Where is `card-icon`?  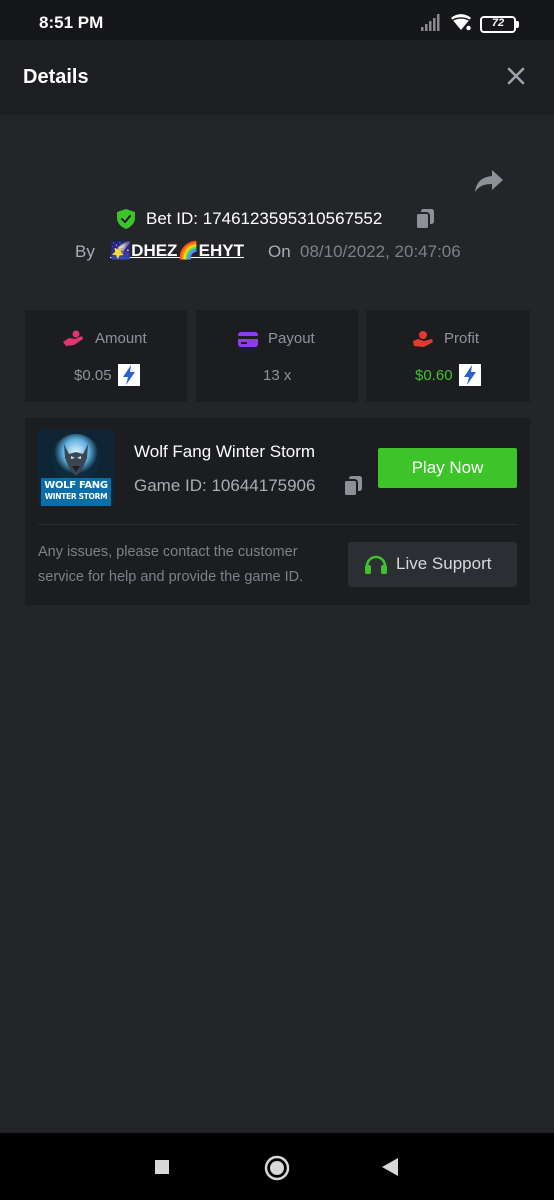
card-icon is located at coordinates (248, 339).